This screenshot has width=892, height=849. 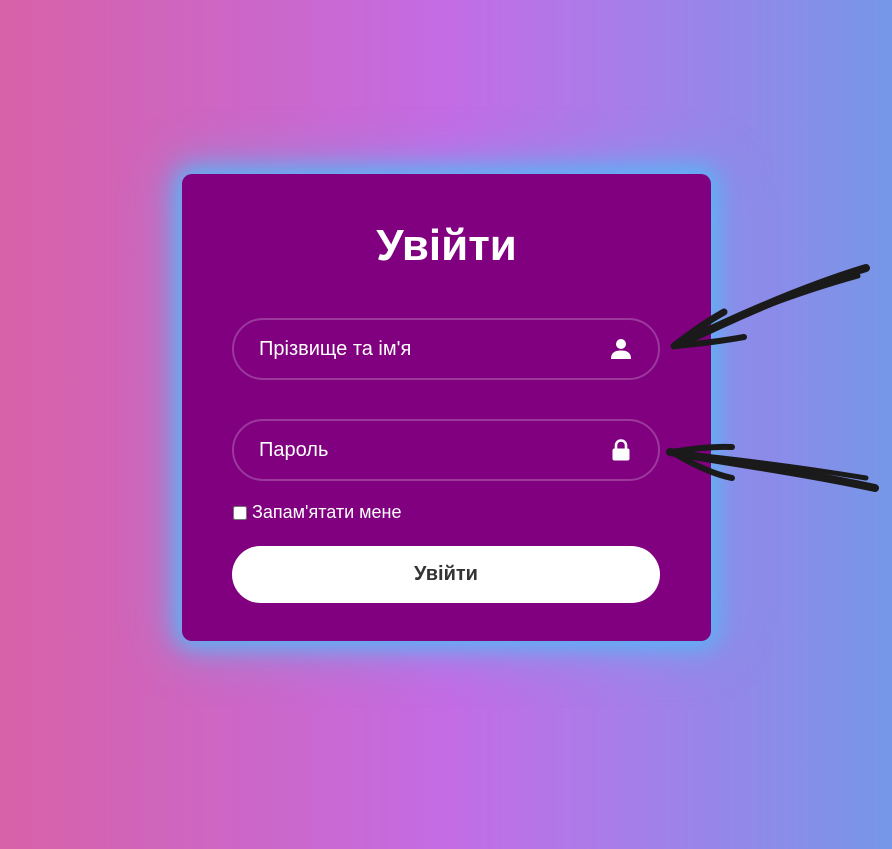 What do you see at coordinates (446, 245) in the screenshot?
I see `login-title: Увійти` at bounding box center [446, 245].